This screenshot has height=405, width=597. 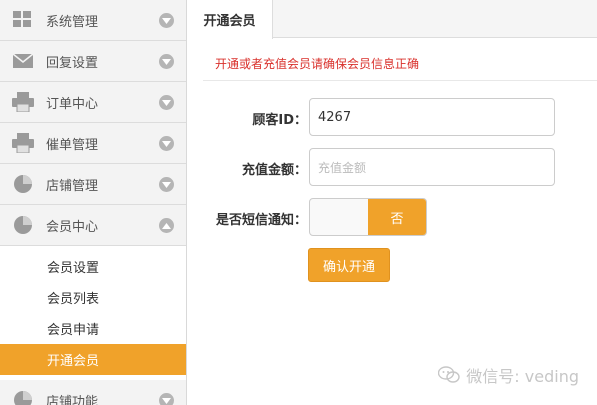 I want to click on submenu-member-settings: 会员设置, so click(x=93, y=266).